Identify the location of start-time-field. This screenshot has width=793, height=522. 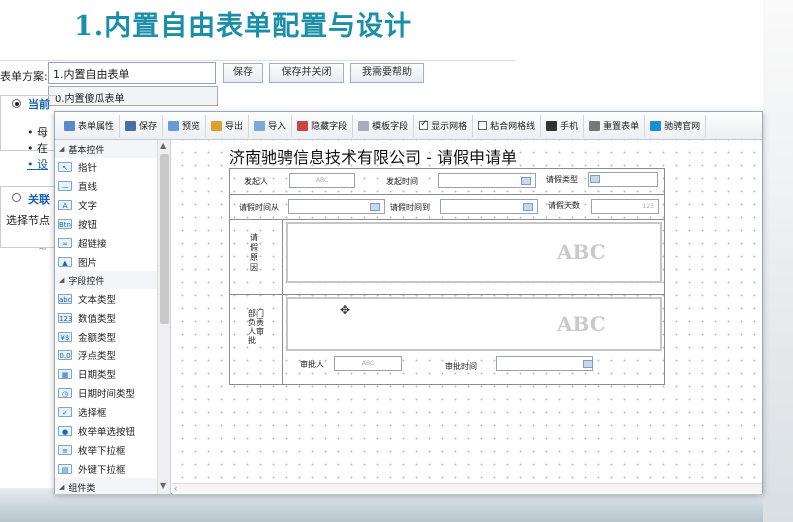
(487, 180).